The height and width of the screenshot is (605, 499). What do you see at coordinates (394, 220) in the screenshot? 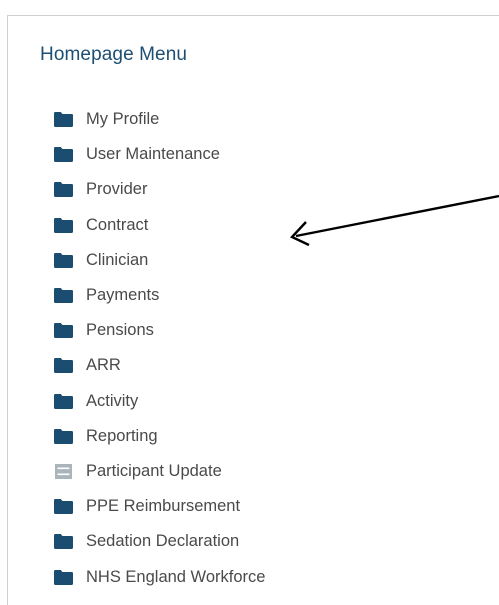
I see `annotation-arrow` at bounding box center [394, 220].